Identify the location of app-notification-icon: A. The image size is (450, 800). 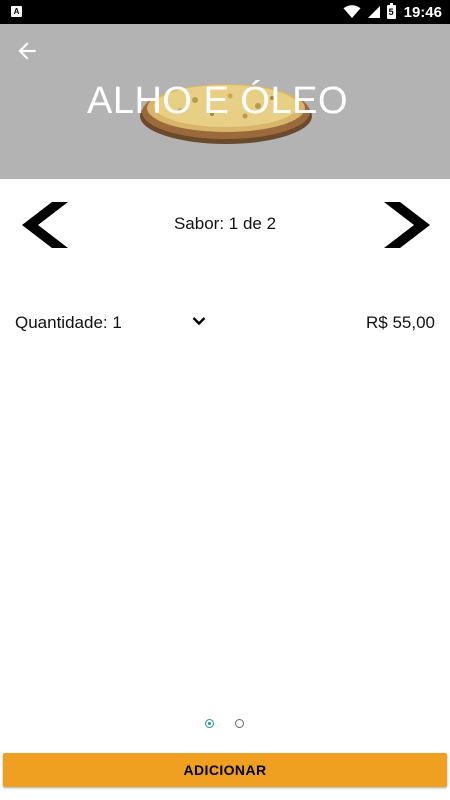
(16, 11).